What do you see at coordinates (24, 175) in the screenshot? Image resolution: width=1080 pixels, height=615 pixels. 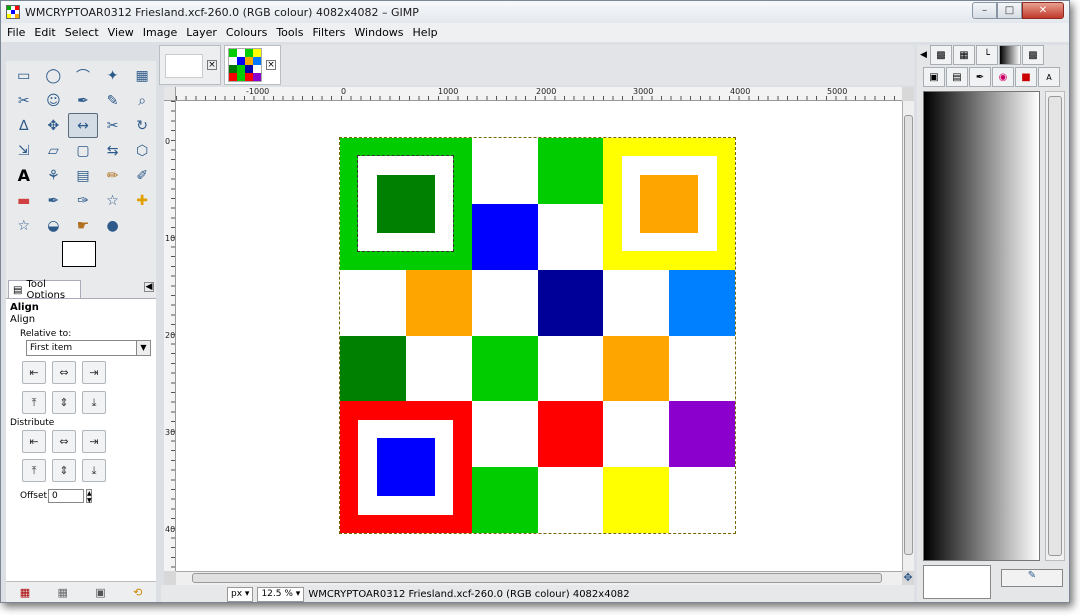 I see `text-tool: A` at bounding box center [24, 175].